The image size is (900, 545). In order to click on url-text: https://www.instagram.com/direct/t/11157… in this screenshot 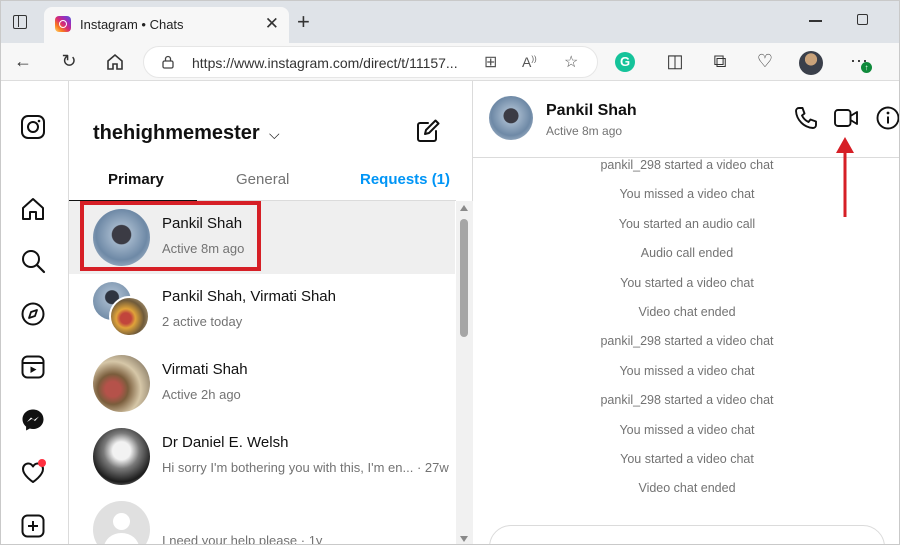, I will do `click(325, 63)`.